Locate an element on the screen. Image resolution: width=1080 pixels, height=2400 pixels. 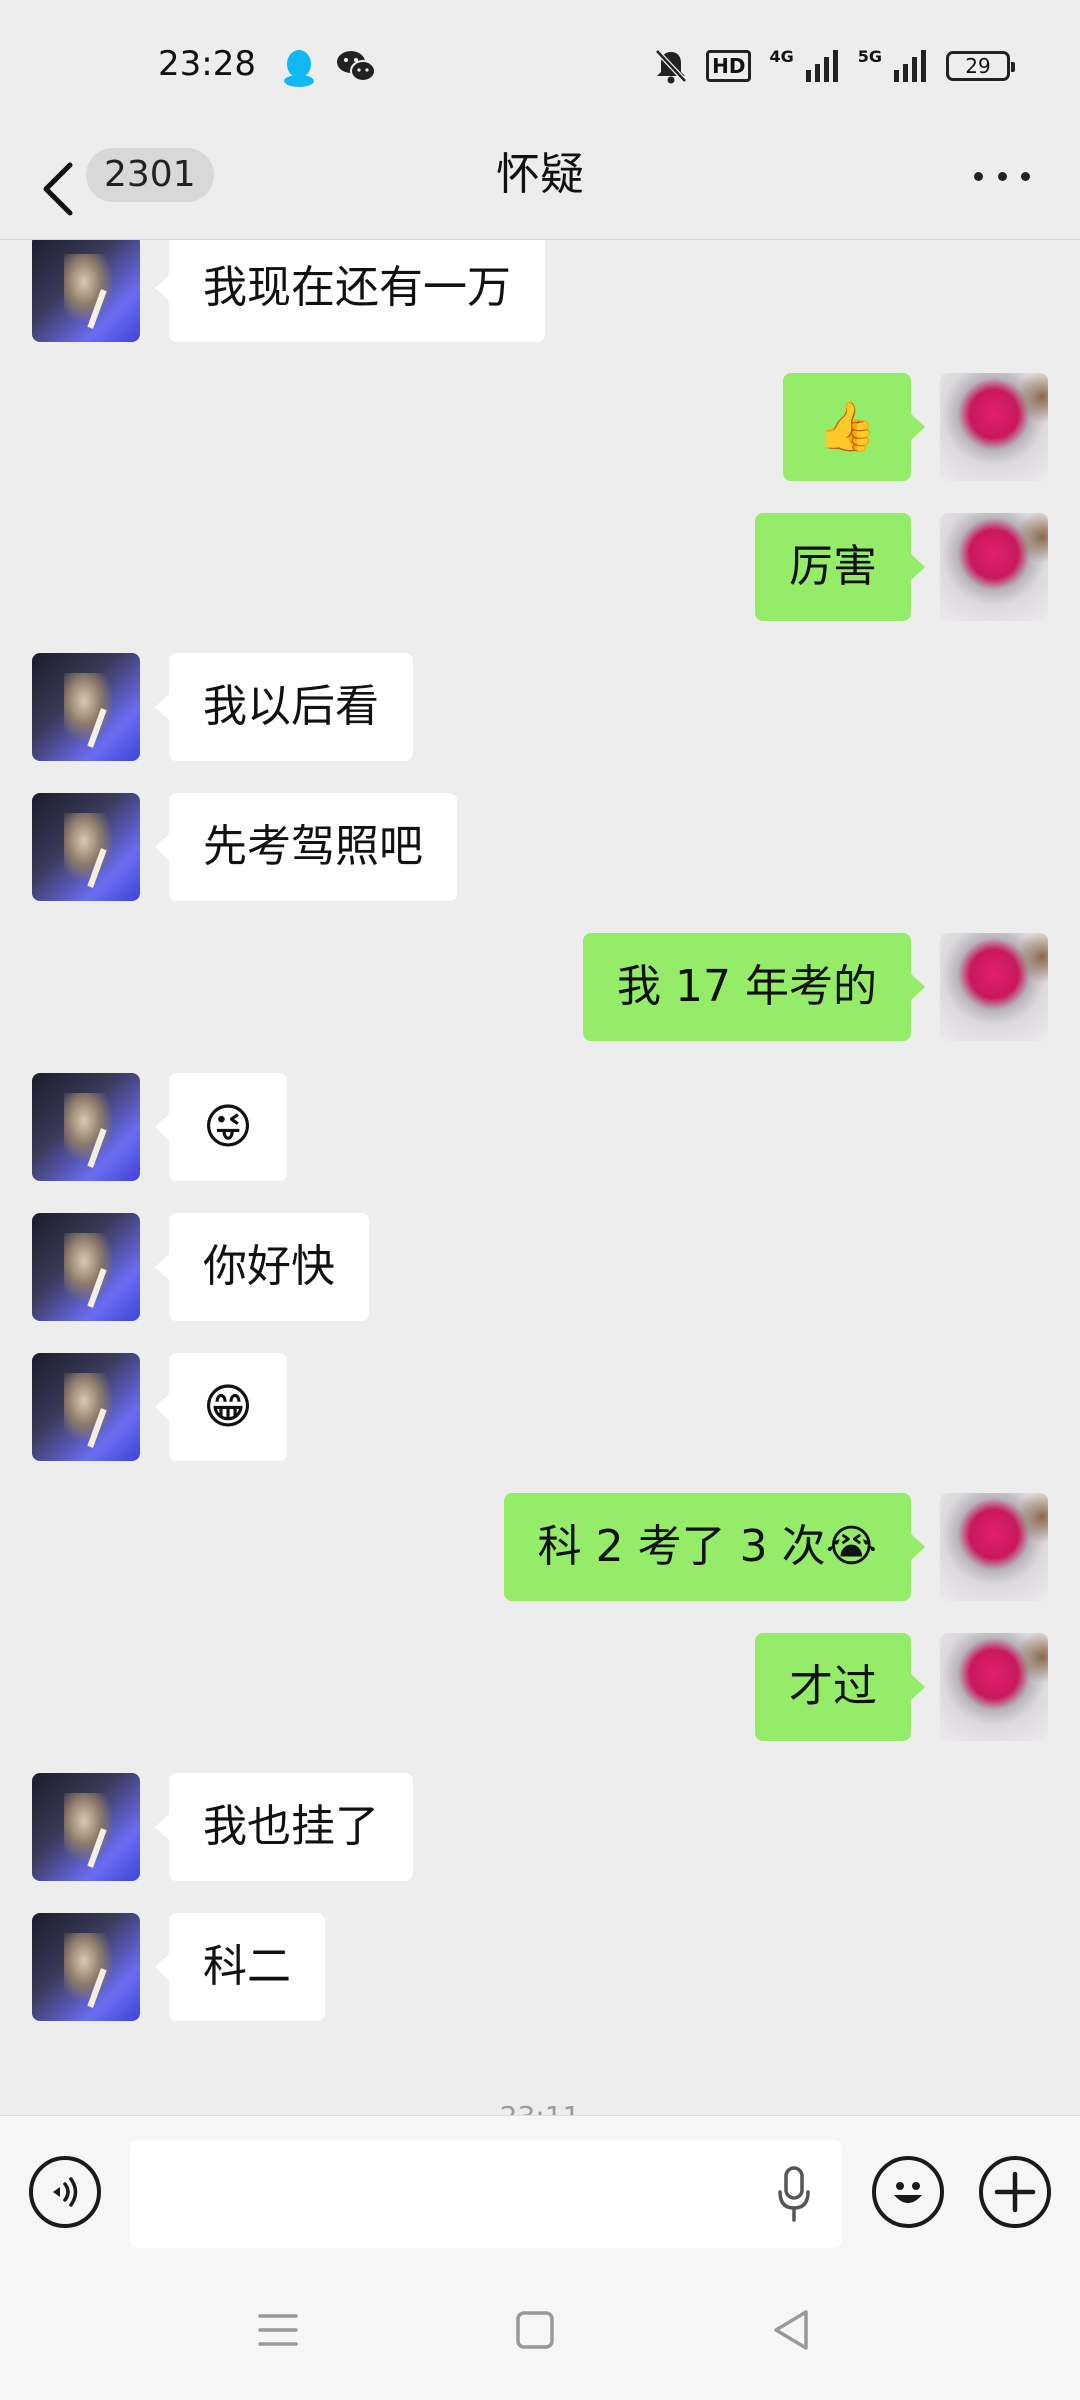
time-separator: 23:11 is located at coordinates (540, 2107).